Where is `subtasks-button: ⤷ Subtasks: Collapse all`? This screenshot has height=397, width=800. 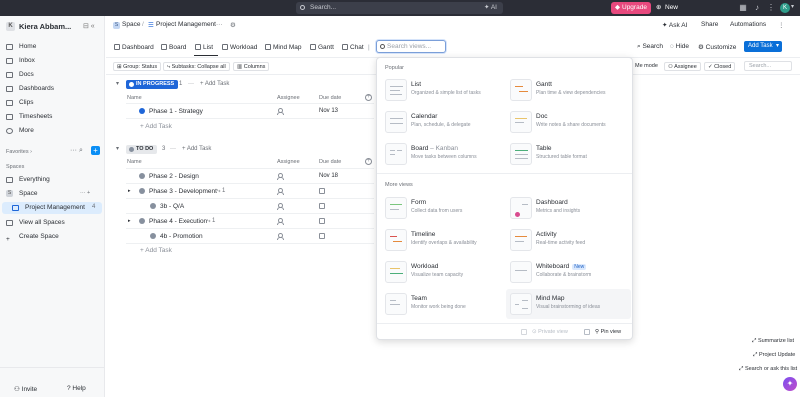 subtasks-button: ⤷ Subtasks: Collapse all is located at coordinates (196, 66).